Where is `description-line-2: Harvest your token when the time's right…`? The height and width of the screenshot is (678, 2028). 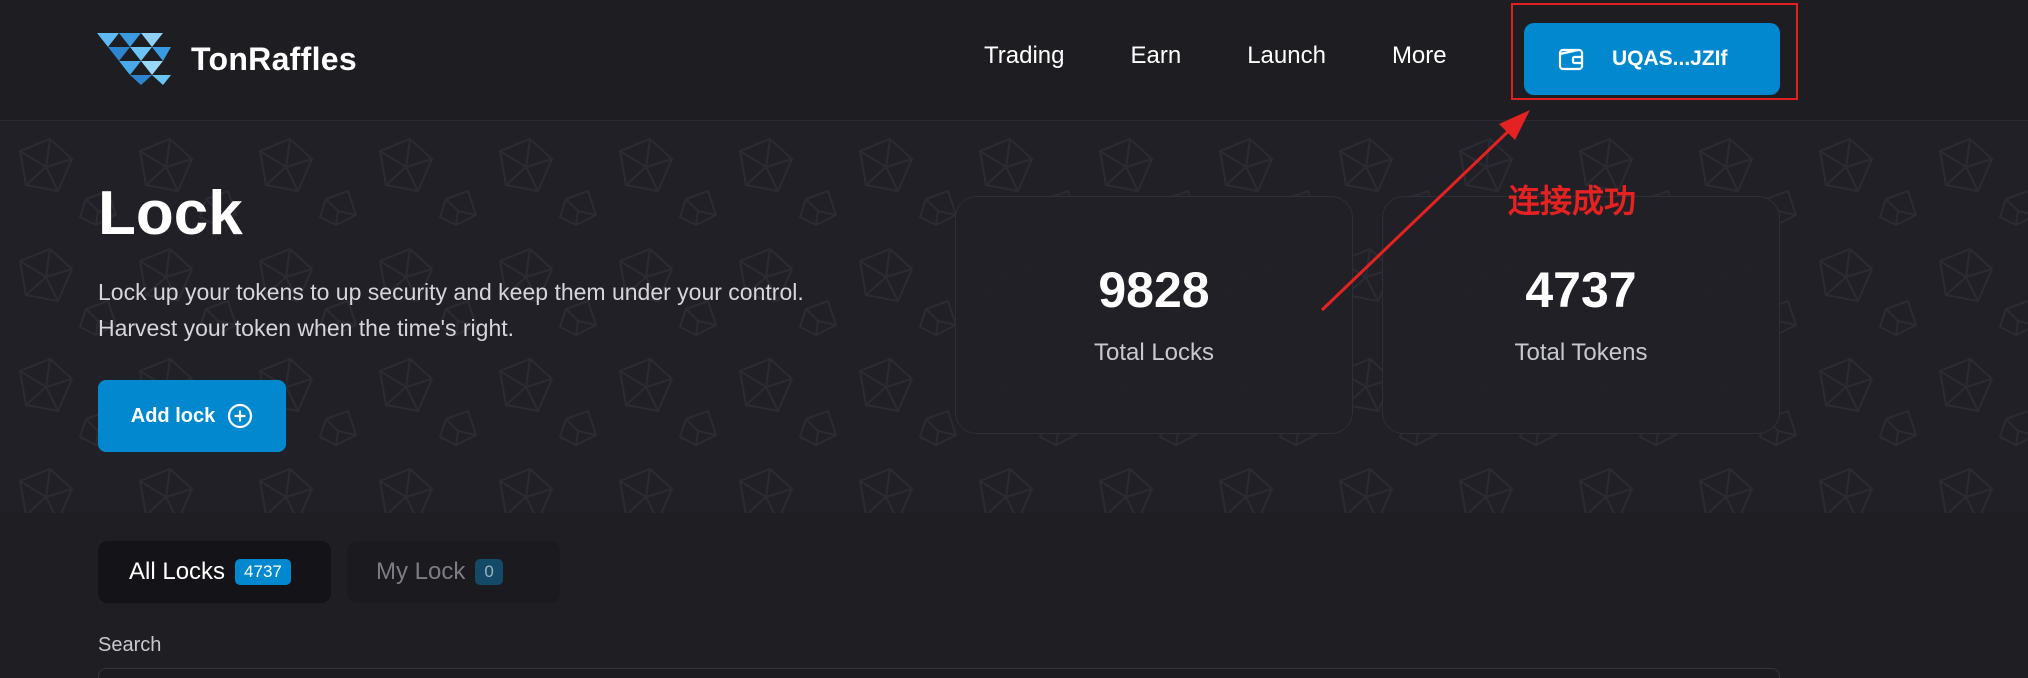 description-line-2: Harvest your token when the time's right… is located at coordinates (306, 328).